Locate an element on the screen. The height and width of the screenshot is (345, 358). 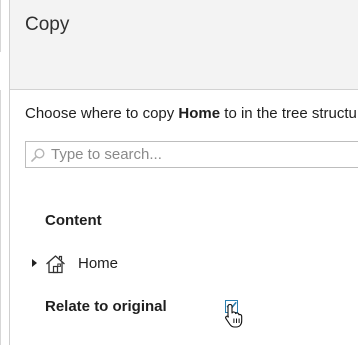
instruction-prefix: Choose where to copy is located at coordinates (102, 113).